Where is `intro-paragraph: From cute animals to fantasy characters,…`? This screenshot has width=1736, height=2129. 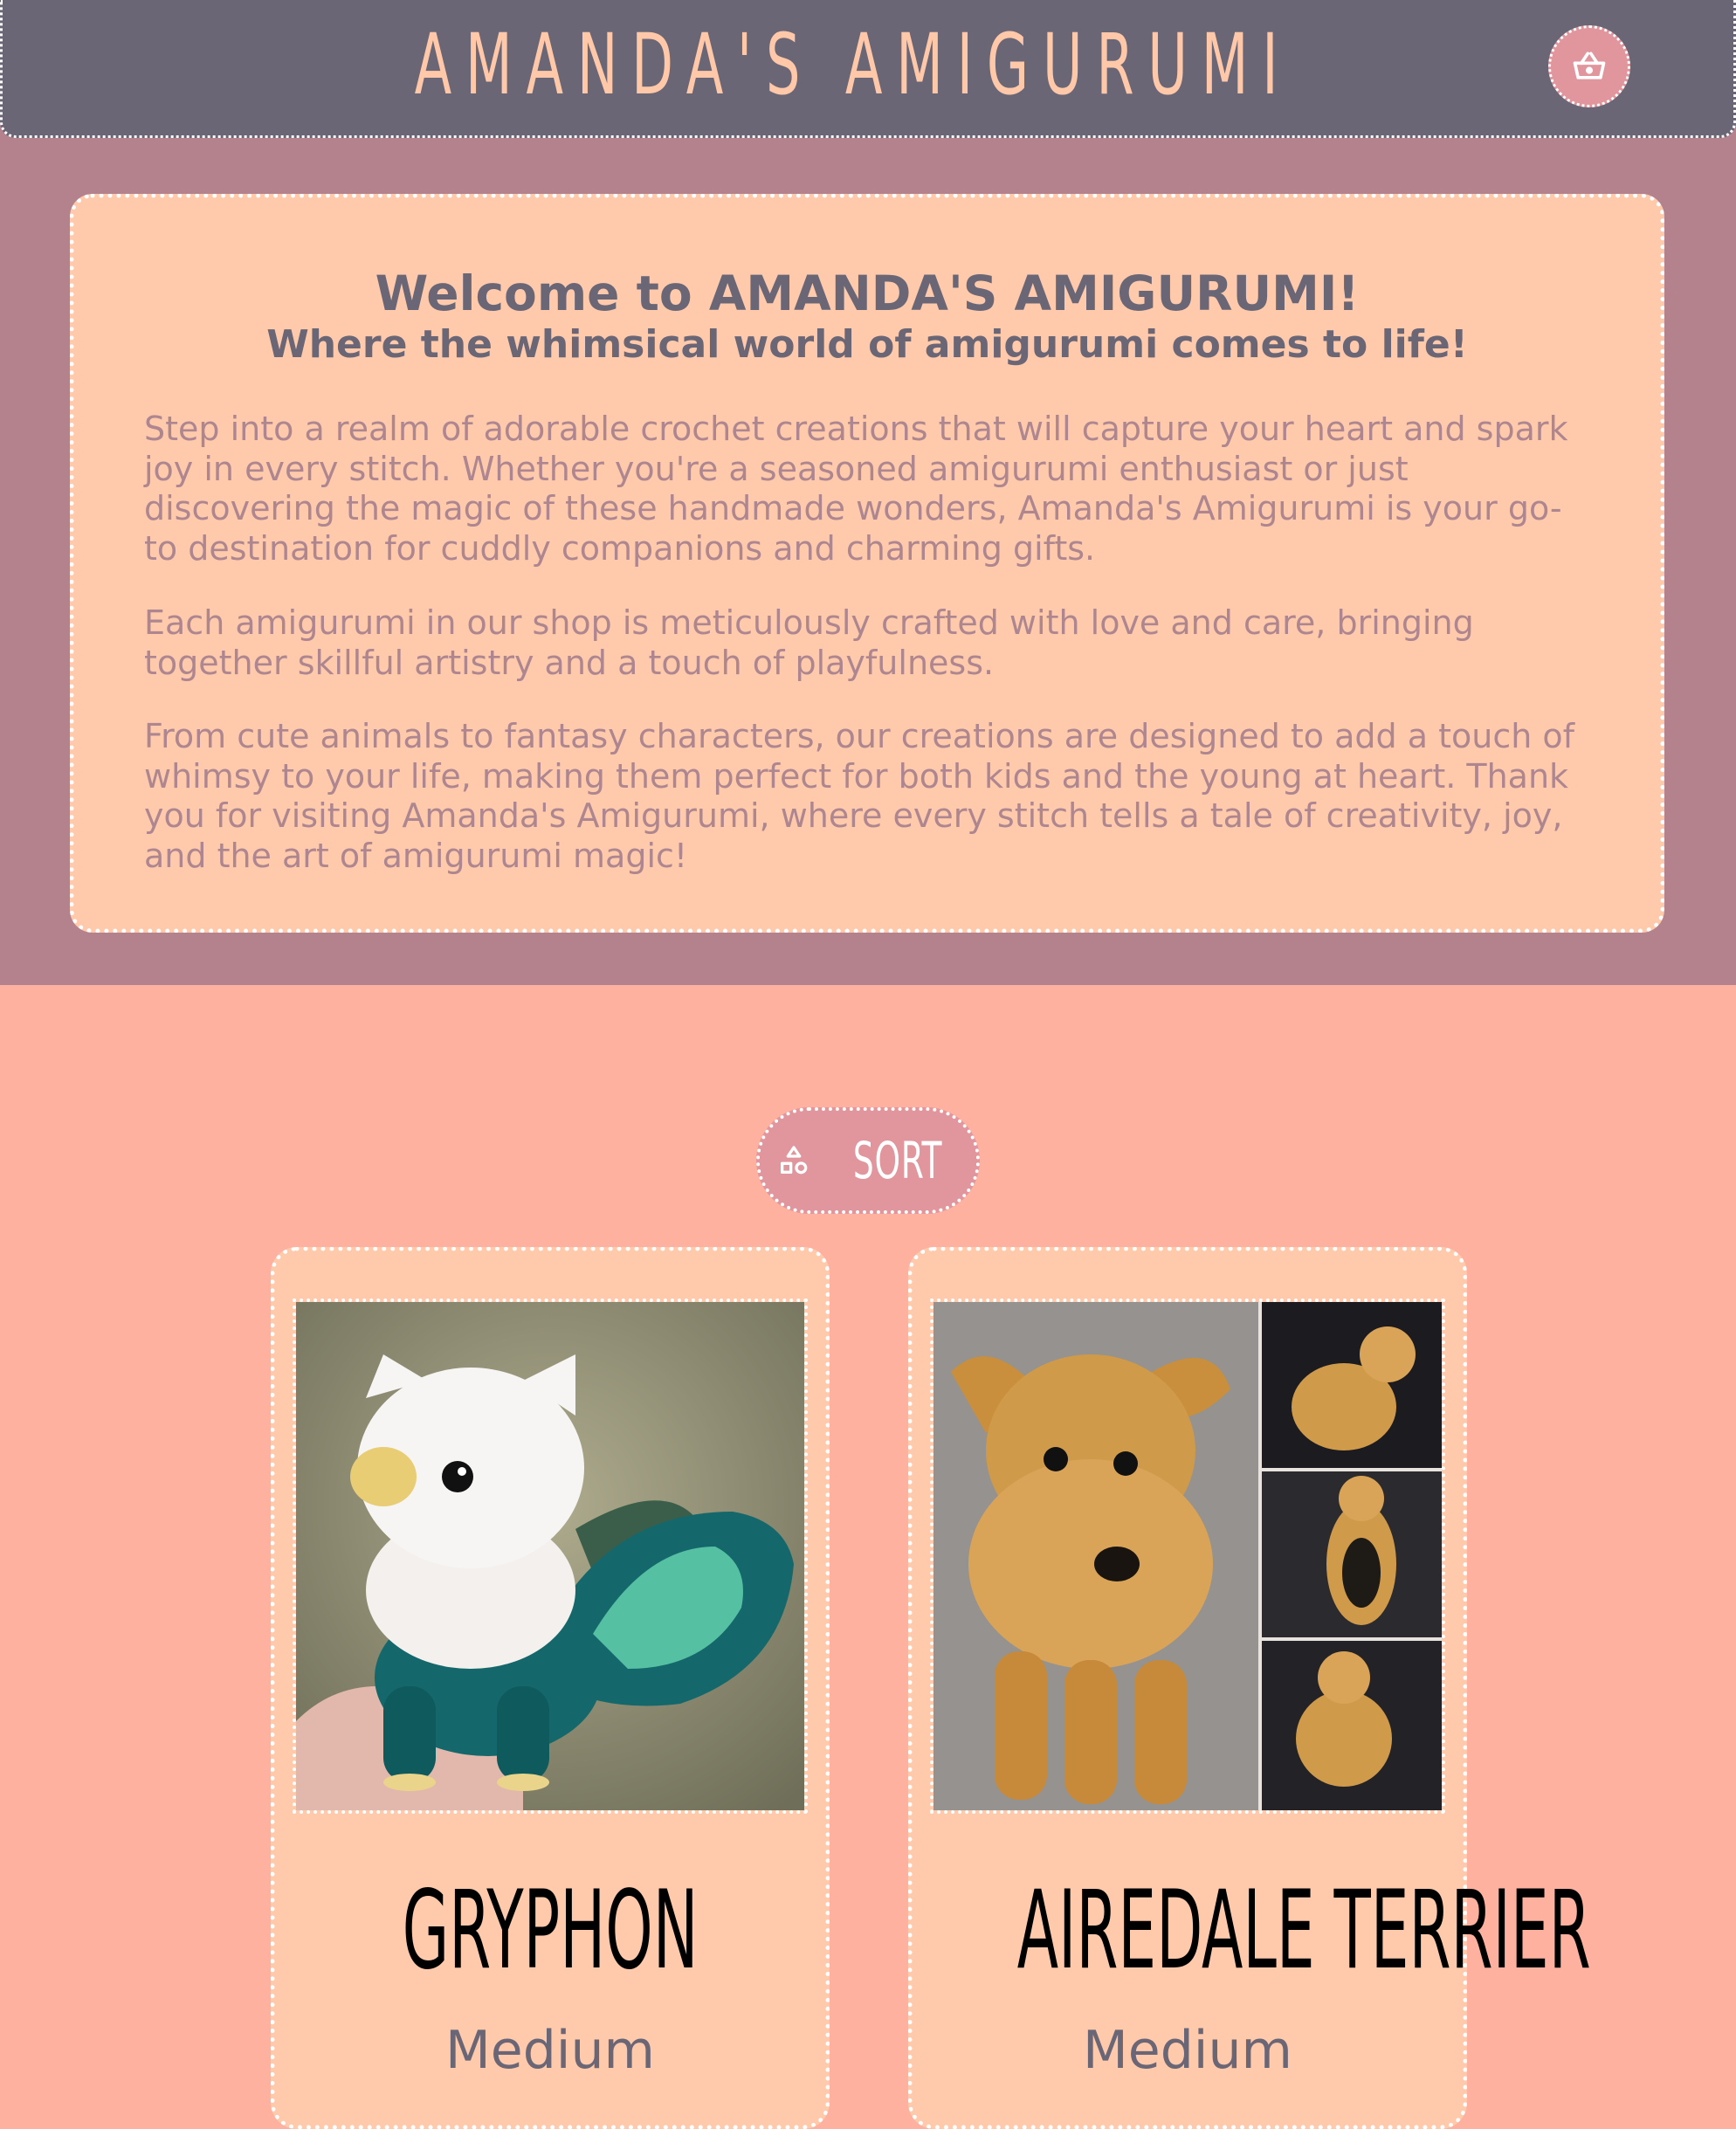 intro-paragraph: From cute animals to fantasy characters,… is located at coordinates (859, 796).